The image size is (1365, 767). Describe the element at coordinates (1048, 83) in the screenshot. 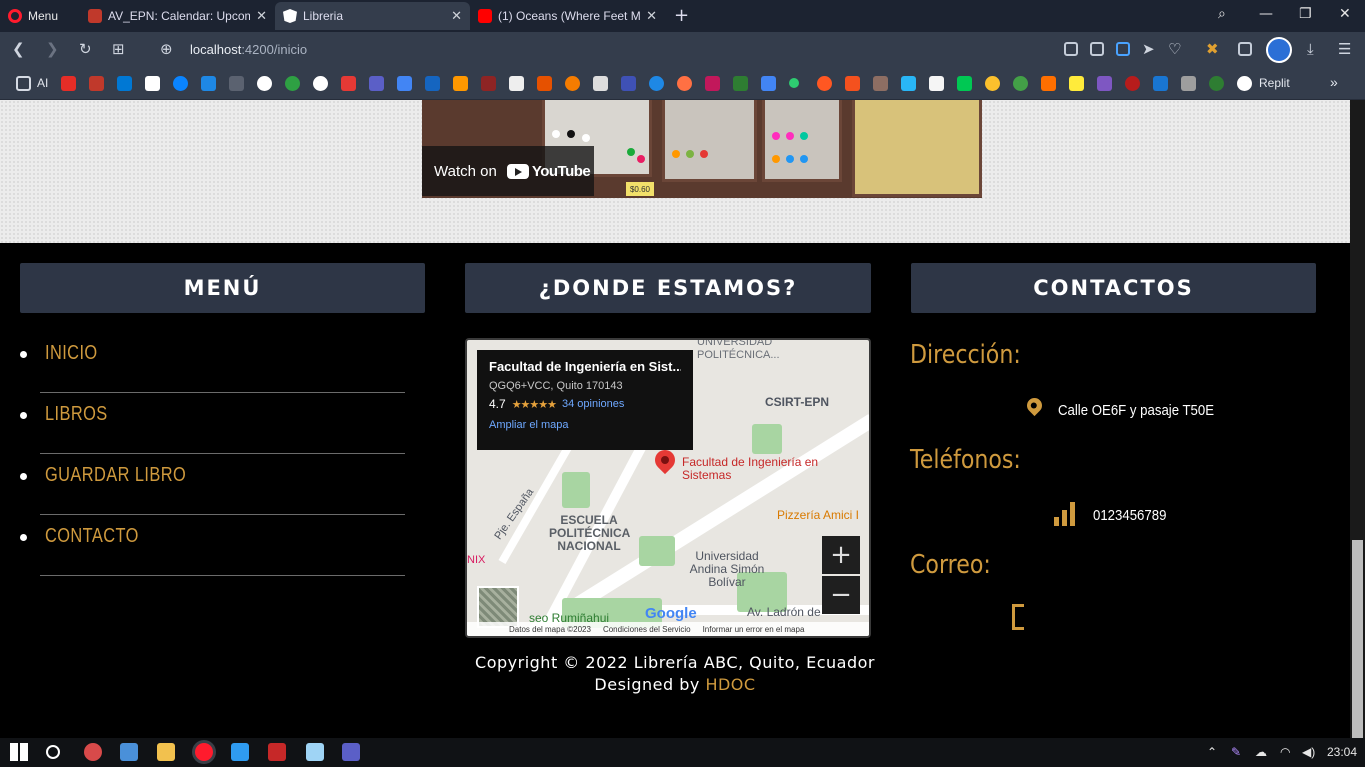

I see `house-bookmark-icon` at that location.